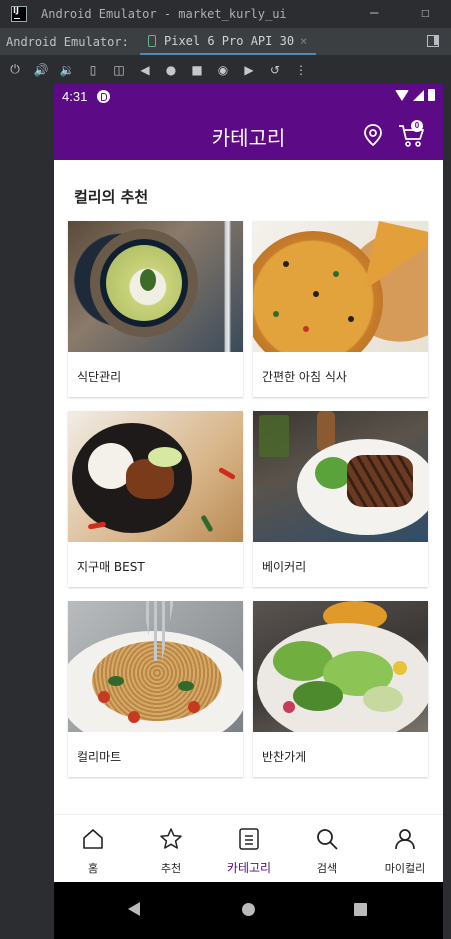 This screenshot has height=939, width=451. Describe the element at coordinates (171, 838) in the screenshot. I see `star-icon` at that location.